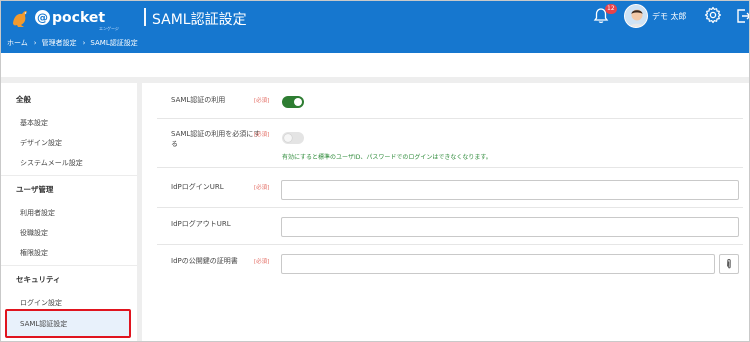 The width and height of the screenshot is (750, 342). What do you see at coordinates (20, 18) in the screenshot?
I see `kangaroo-logo-icon` at bounding box center [20, 18].